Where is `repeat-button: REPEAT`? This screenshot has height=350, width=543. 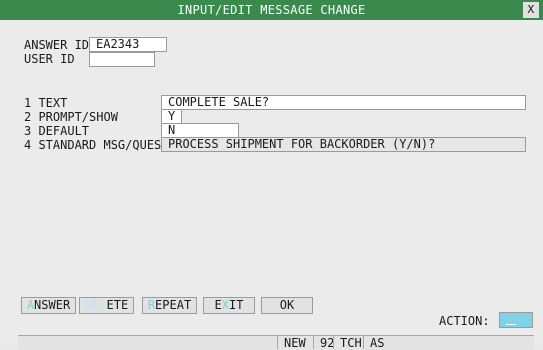
repeat-button: REPEAT is located at coordinates (169, 305).